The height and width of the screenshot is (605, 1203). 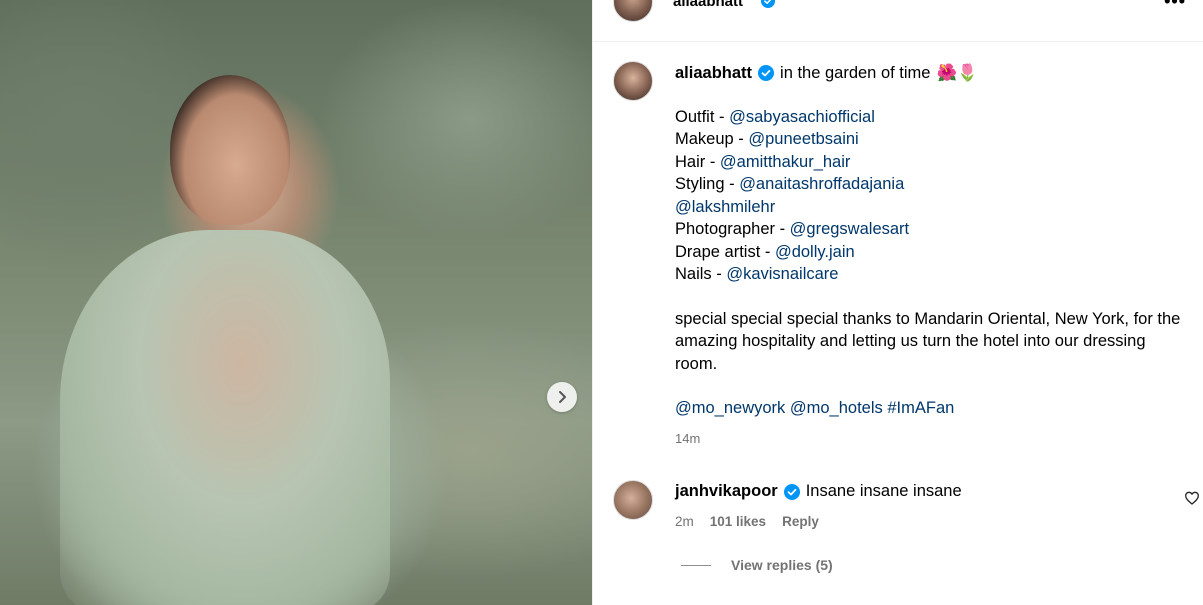 I want to click on mention-link: @dolly.jain, so click(x=815, y=252).